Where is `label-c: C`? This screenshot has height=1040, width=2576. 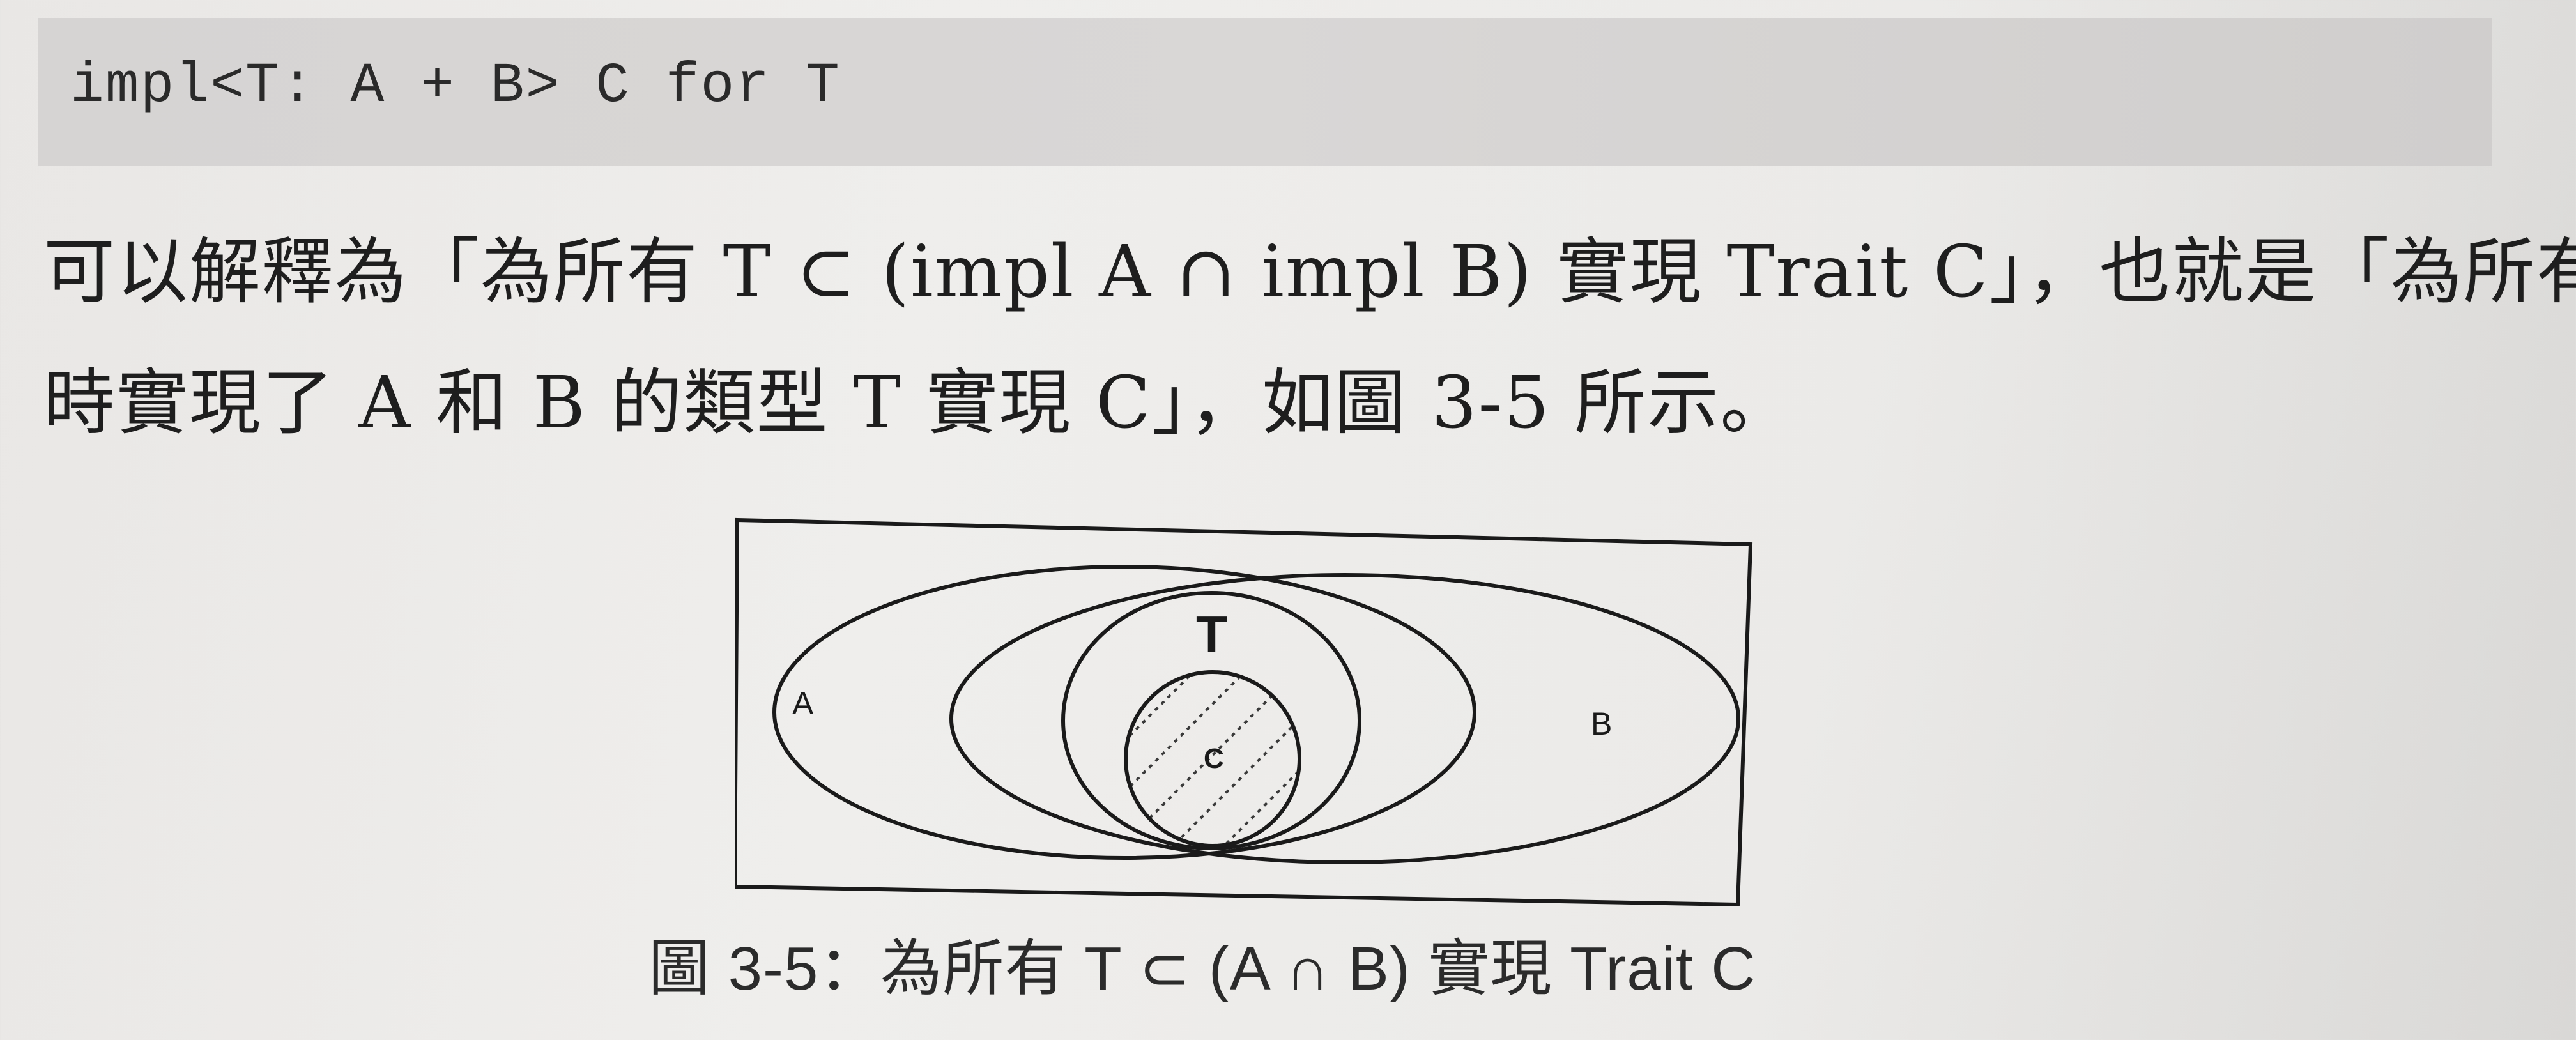 label-c: C is located at coordinates (1214, 758).